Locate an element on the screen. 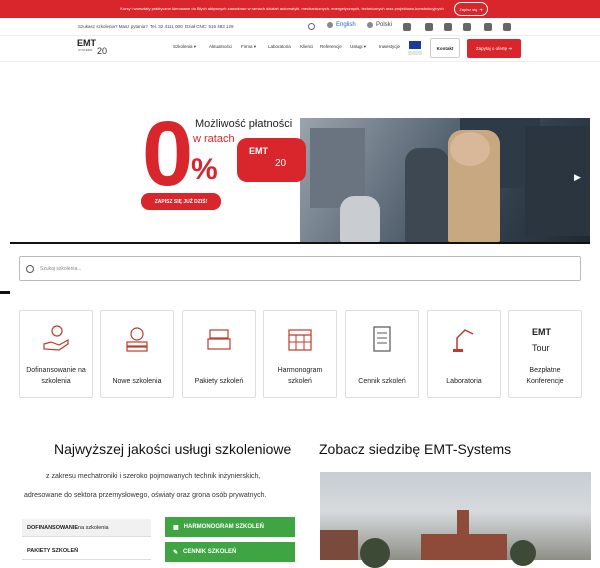 The height and width of the screenshot is (568, 600). nav-uslugi: Usługi ▾ is located at coordinates (358, 47).